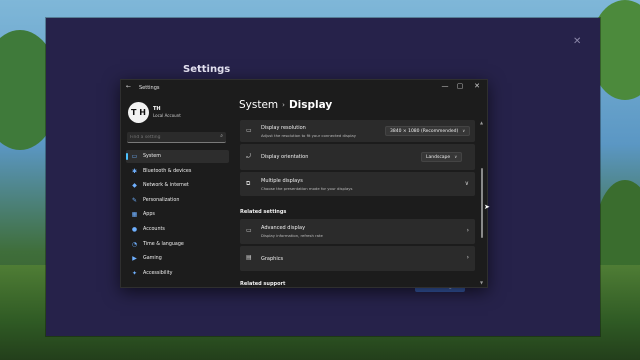 Image resolution: width=640 pixels, height=360 pixels. What do you see at coordinates (272, 259) in the screenshot?
I see `graphics-title: Graphics` at bounding box center [272, 259].